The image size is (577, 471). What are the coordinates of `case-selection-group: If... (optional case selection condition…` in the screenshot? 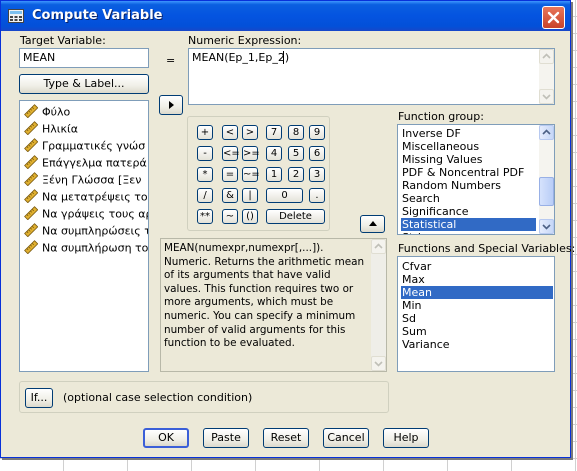 It's located at (204, 397).